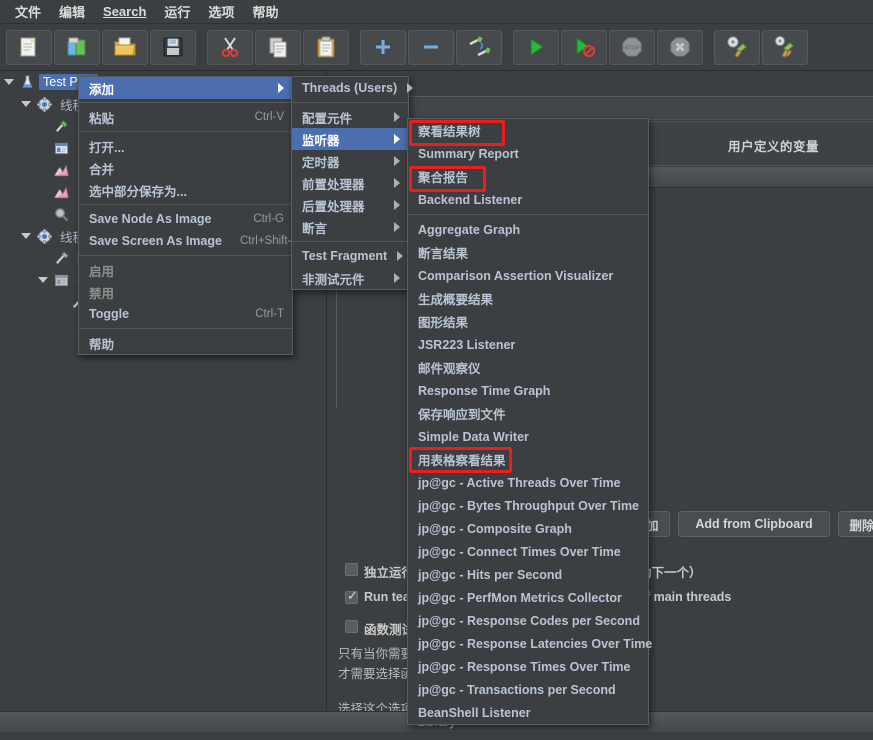  Describe the element at coordinates (221, 12) in the screenshot. I see `menubar-item-4: 选项` at that location.